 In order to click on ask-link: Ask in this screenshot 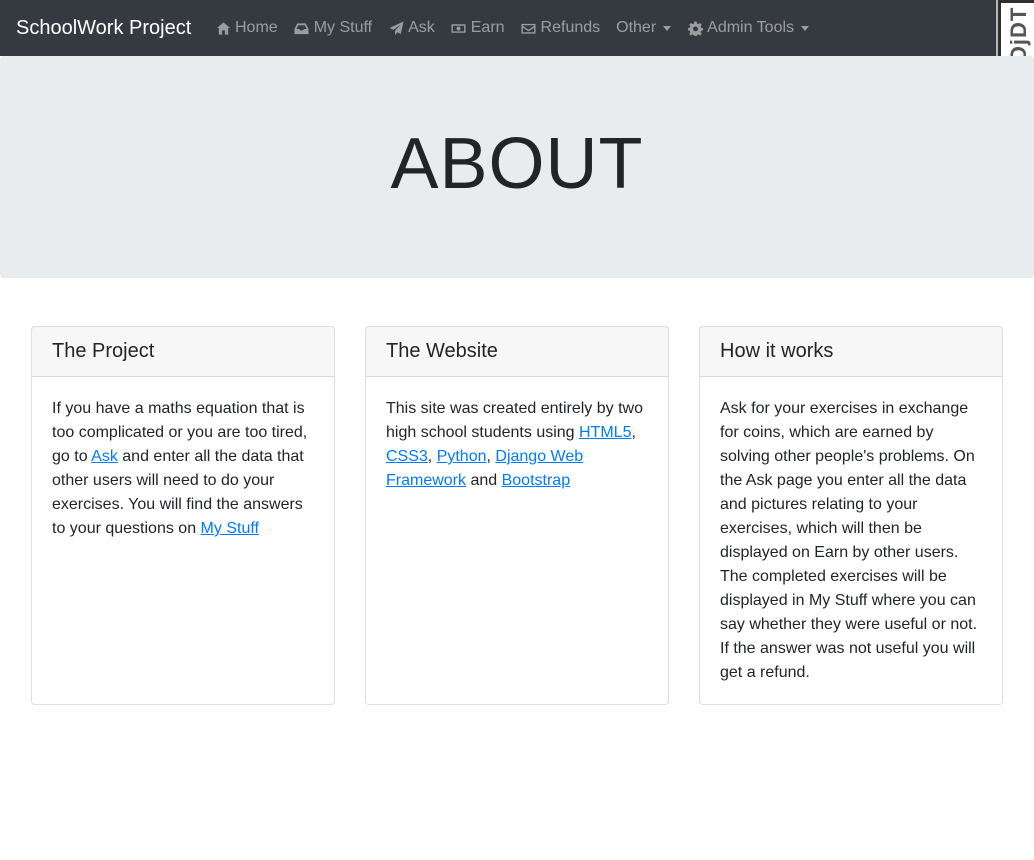, I will do `click(104, 456)`.